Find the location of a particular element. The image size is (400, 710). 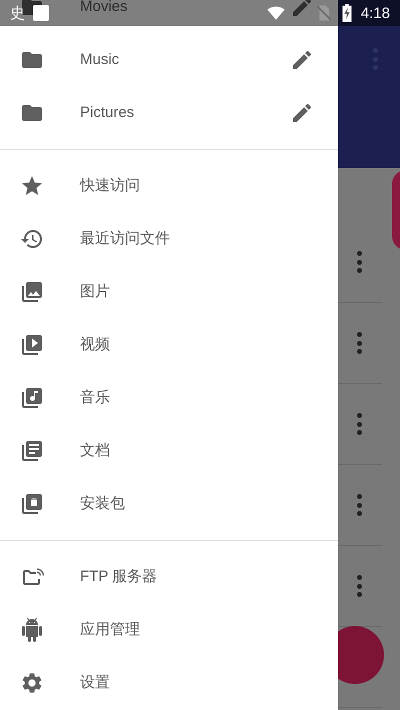

document-library-icon is located at coordinates (32, 450).